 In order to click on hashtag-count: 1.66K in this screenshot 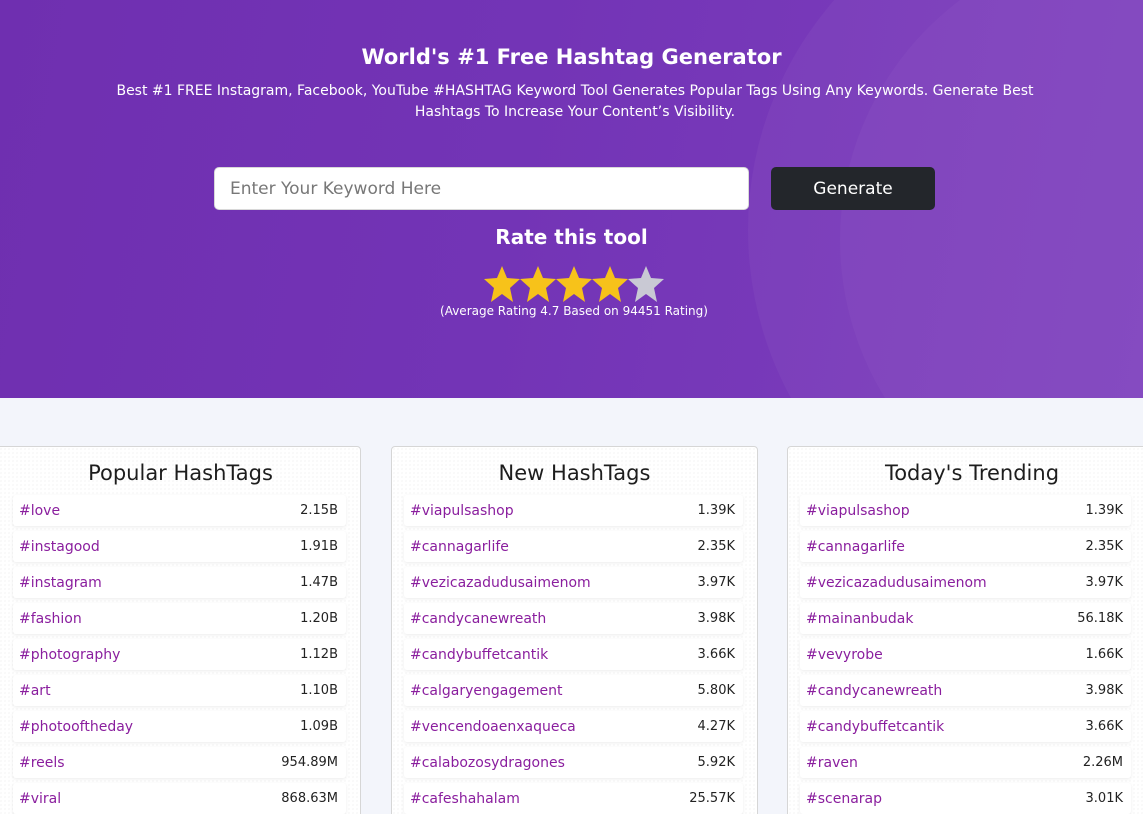, I will do `click(1104, 654)`.